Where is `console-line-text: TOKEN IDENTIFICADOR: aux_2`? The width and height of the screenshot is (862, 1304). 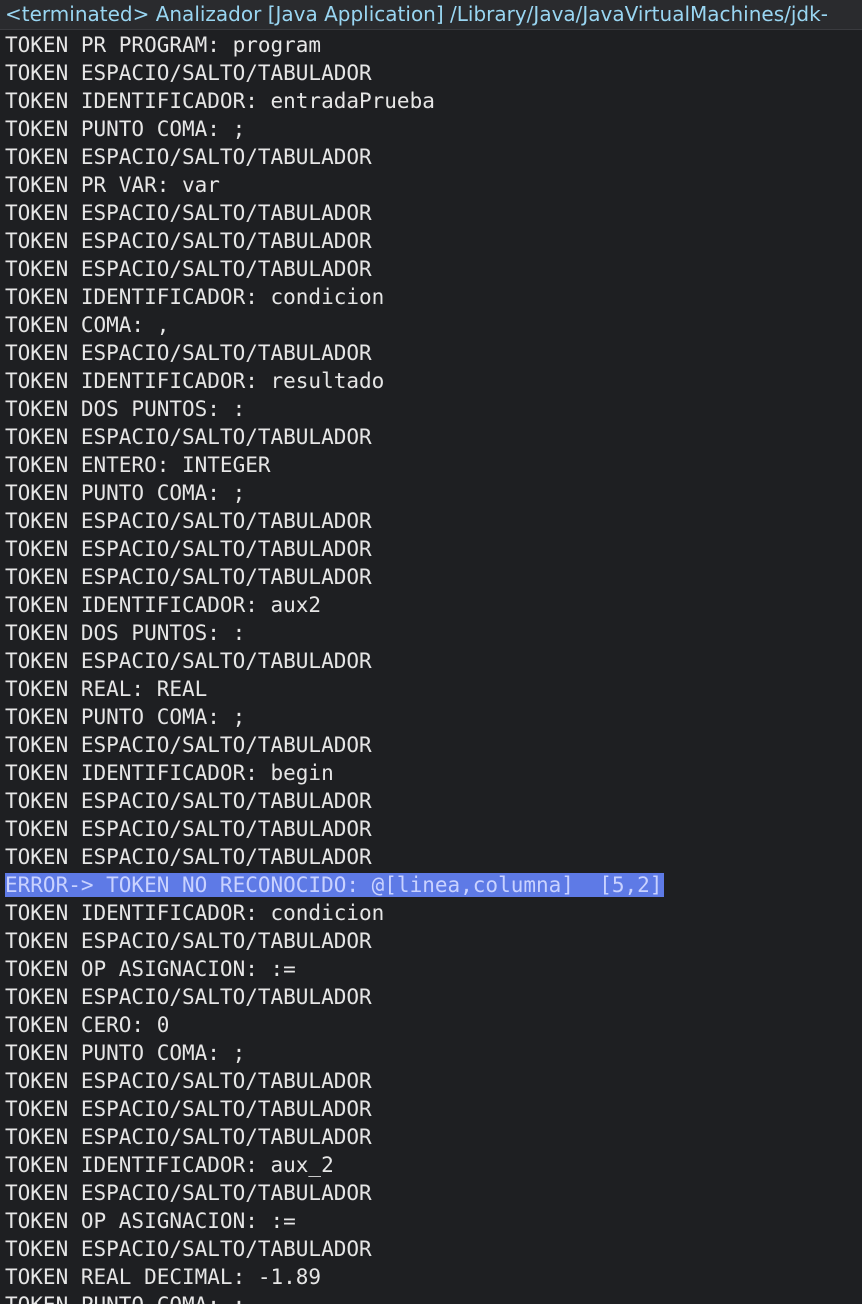 console-line-text: TOKEN IDENTIFICADOR: aux_2 is located at coordinates (169, 1165).